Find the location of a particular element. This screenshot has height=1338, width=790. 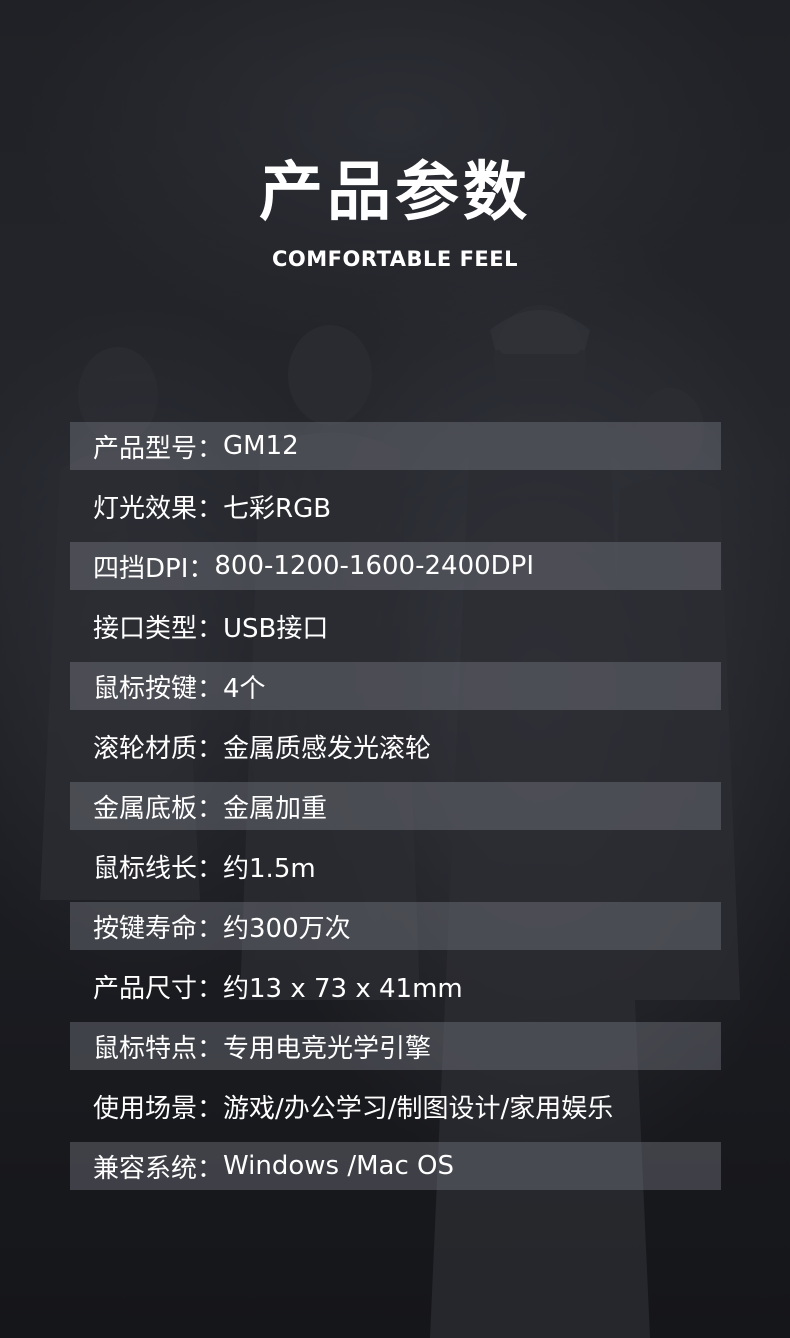

spec-label: 四挡DPI： is located at coordinates (154, 568).